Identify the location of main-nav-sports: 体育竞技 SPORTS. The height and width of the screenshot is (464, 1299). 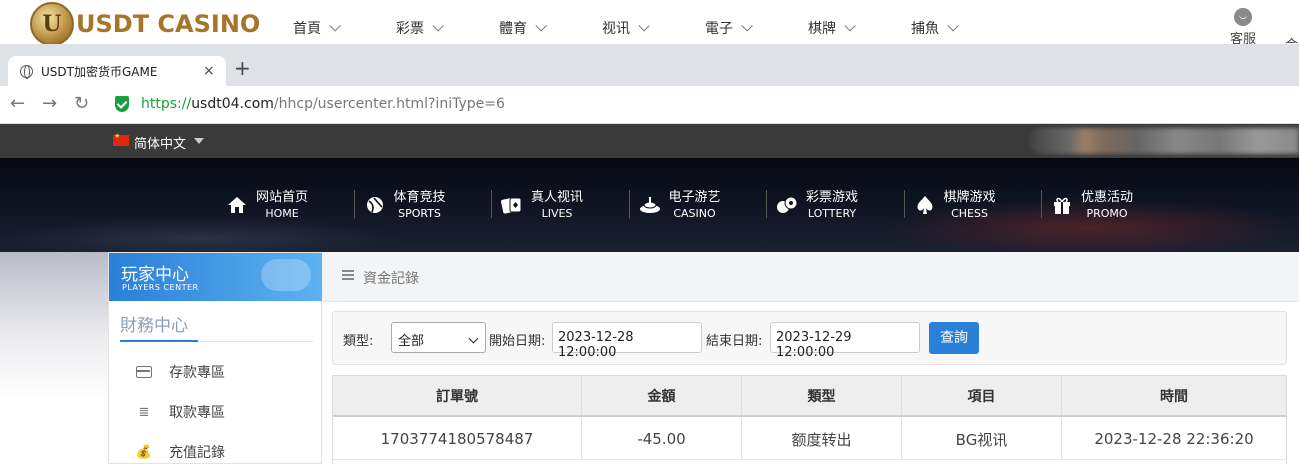
(427, 205).